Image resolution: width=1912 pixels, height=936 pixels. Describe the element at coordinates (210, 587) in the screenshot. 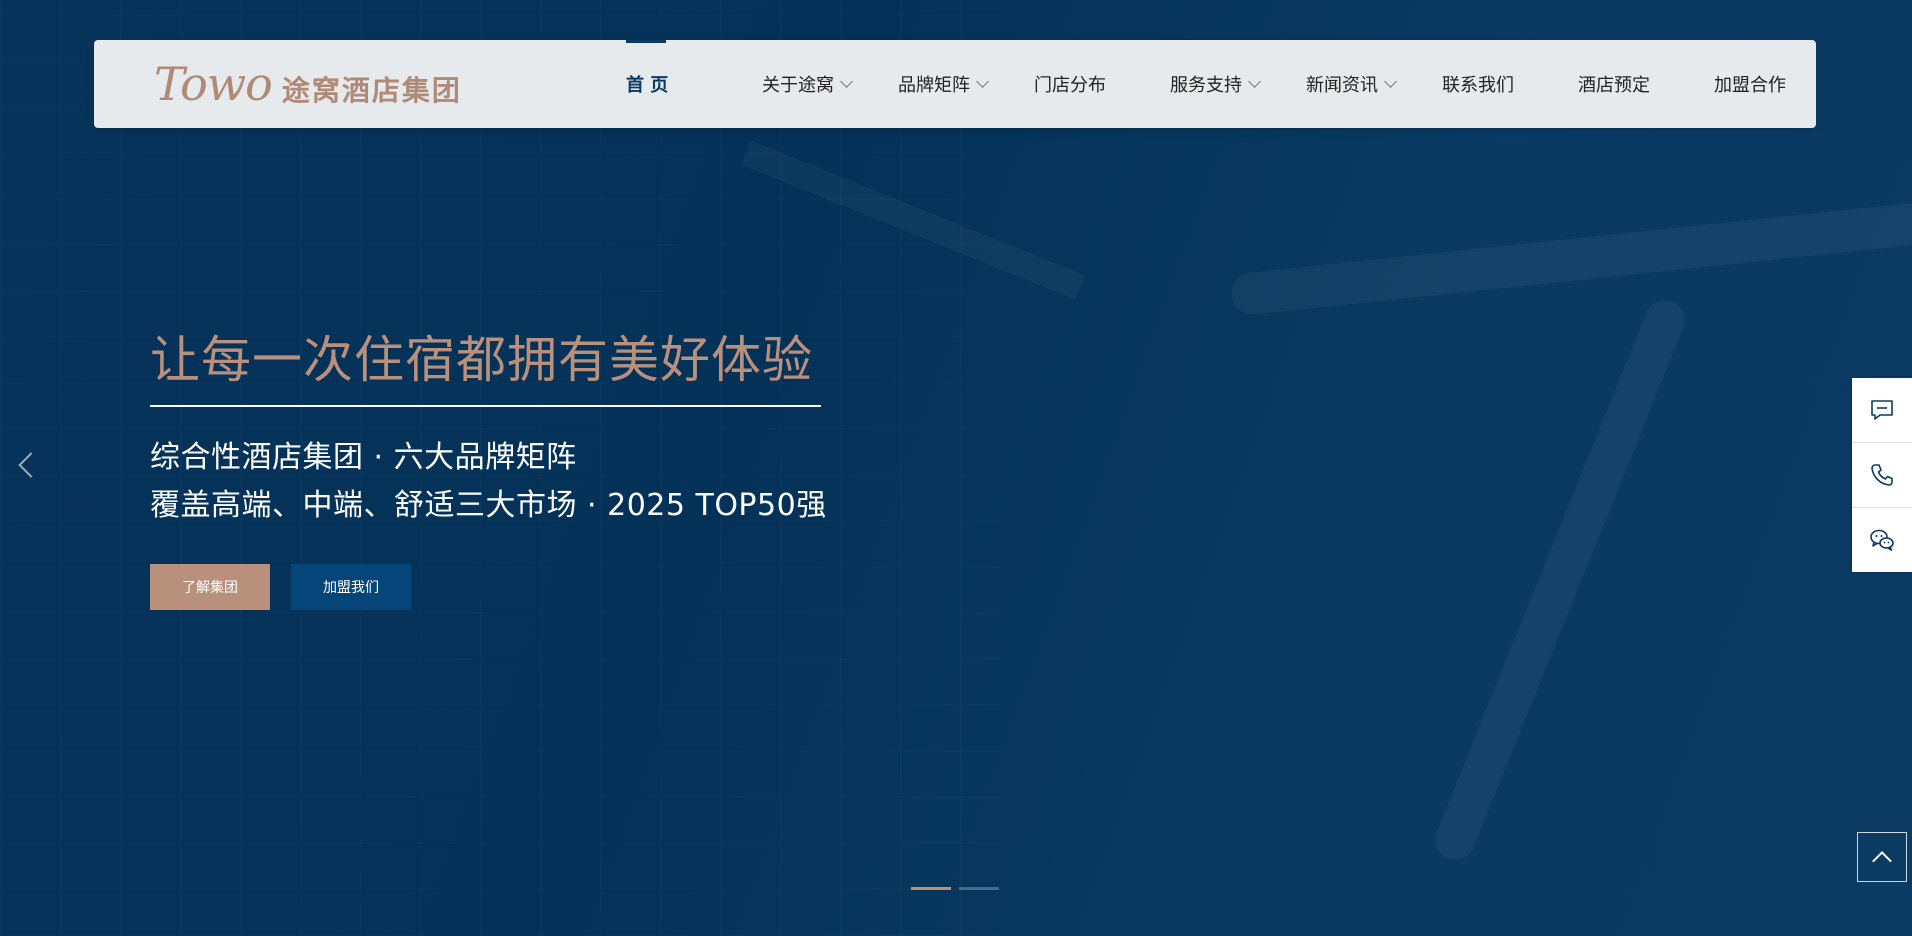

I see `about-group-button: 了解集团` at that location.